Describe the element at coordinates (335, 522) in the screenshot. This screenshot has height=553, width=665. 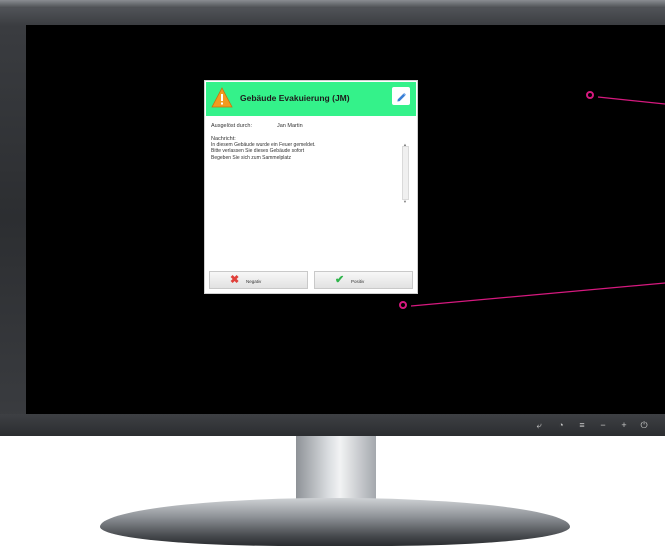
I see `monitor-base` at that location.